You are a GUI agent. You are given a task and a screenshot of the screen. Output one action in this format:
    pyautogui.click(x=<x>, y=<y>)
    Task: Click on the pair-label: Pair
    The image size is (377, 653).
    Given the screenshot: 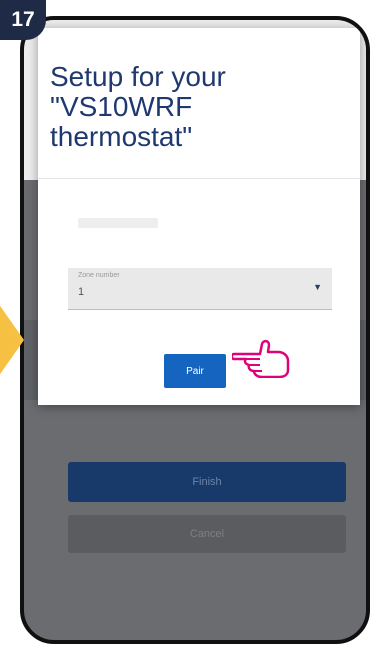 What is the action you would take?
    pyautogui.click(x=195, y=371)
    